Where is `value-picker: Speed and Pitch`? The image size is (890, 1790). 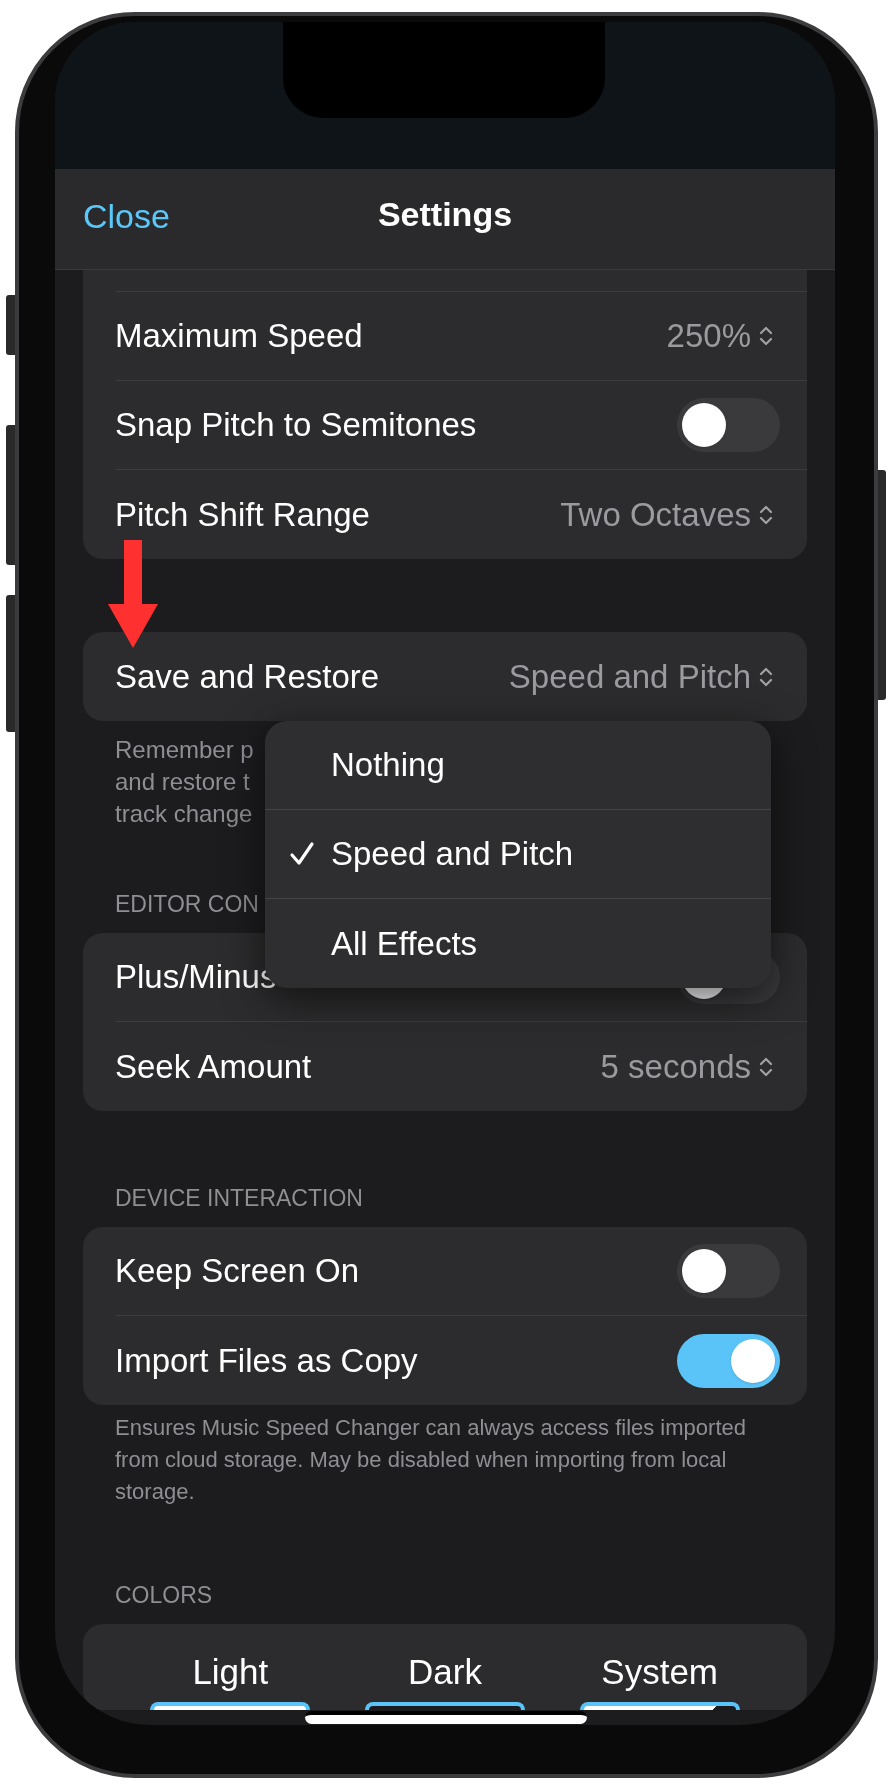 value-picker: Speed and Pitch is located at coordinates (644, 676).